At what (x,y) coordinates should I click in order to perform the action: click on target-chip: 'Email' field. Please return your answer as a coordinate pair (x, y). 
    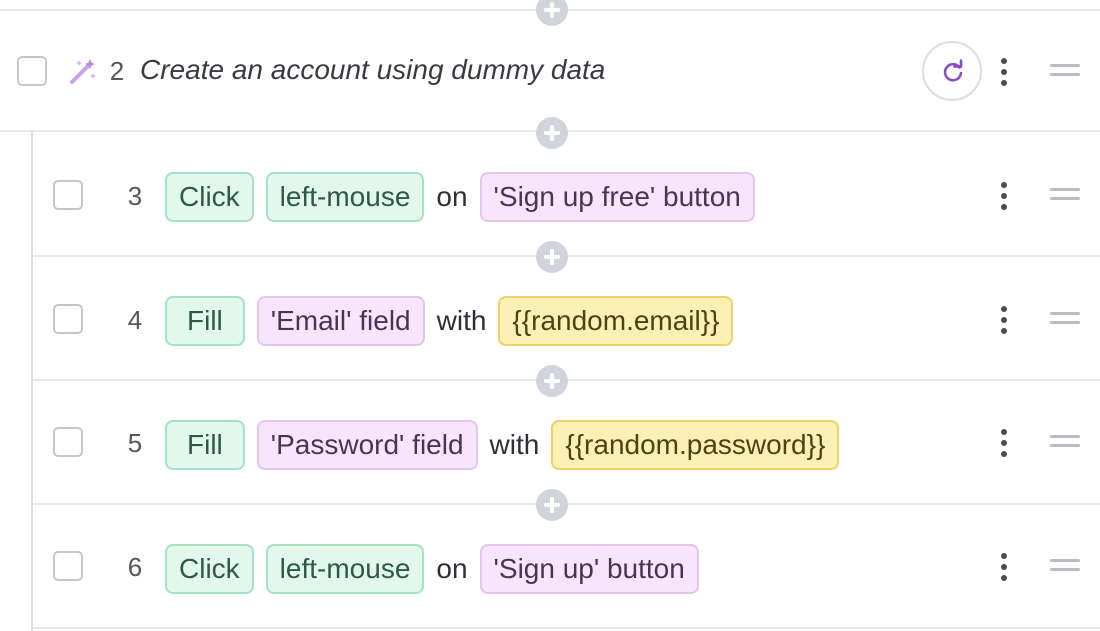
    Looking at the image, I should click on (340, 321).